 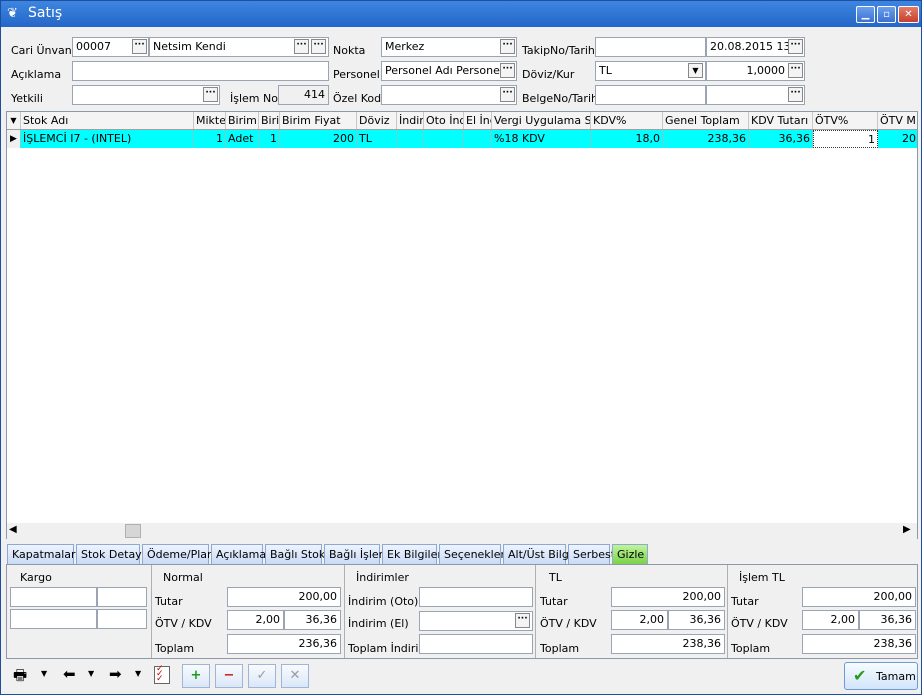 What do you see at coordinates (14, 120) in the screenshot?
I see `column-chooser-icon: ▼` at bounding box center [14, 120].